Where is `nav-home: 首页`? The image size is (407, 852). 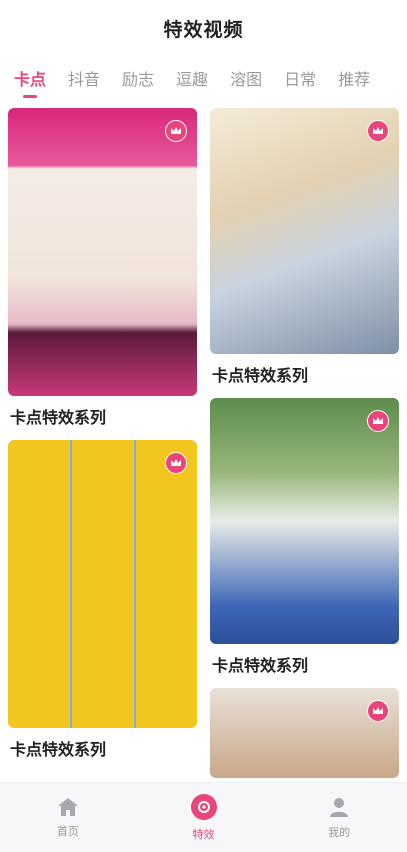
nav-home: 首页 is located at coordinates (68, 817).